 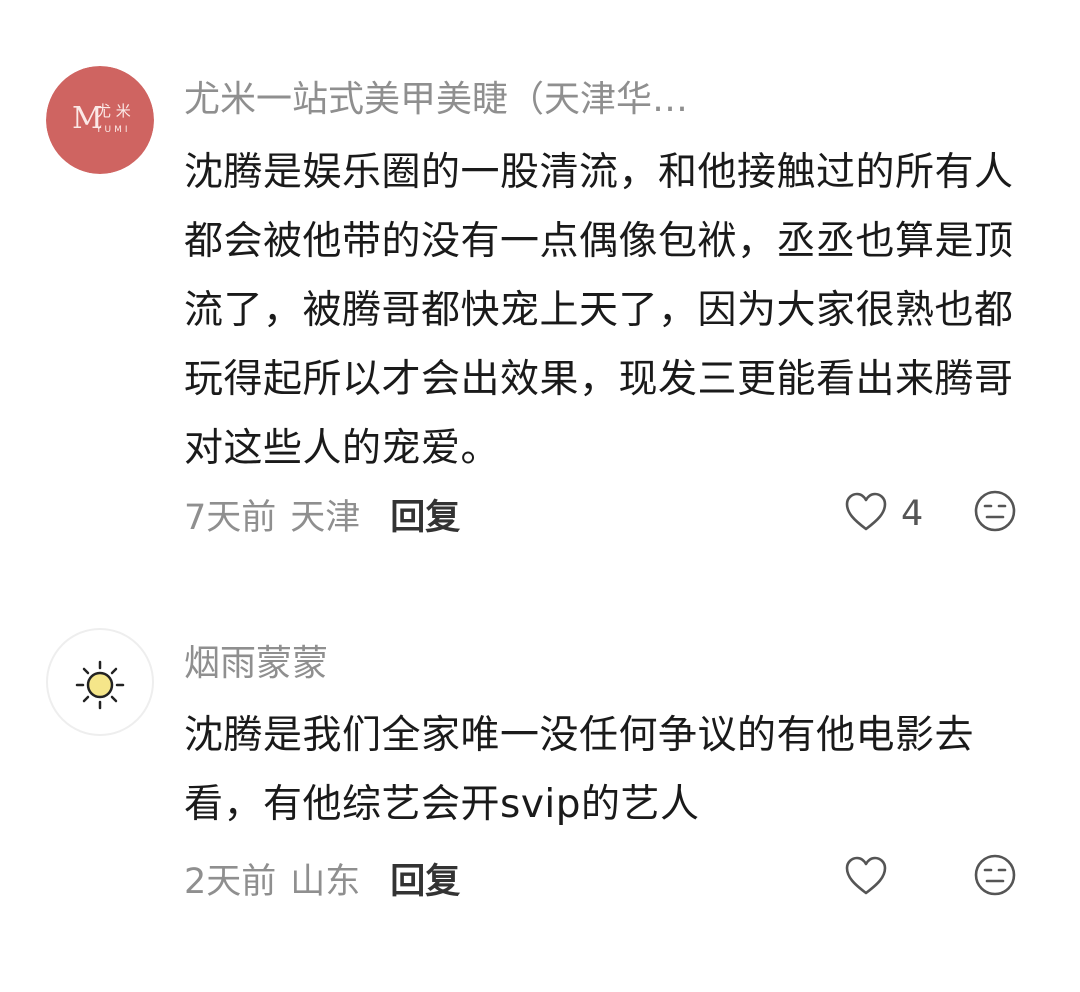 I want to click on comment-meta: 7天前 天津 回复, so click(x=322, y=514).